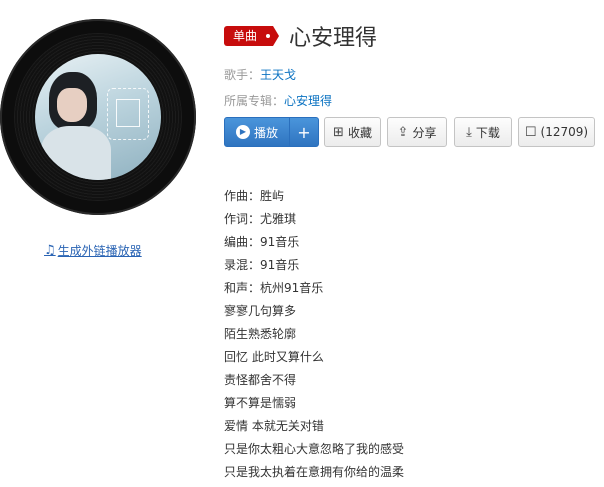 This screenshot has width=604, height=487. I want to click on song-title: 心安理得, so click(333, 38).